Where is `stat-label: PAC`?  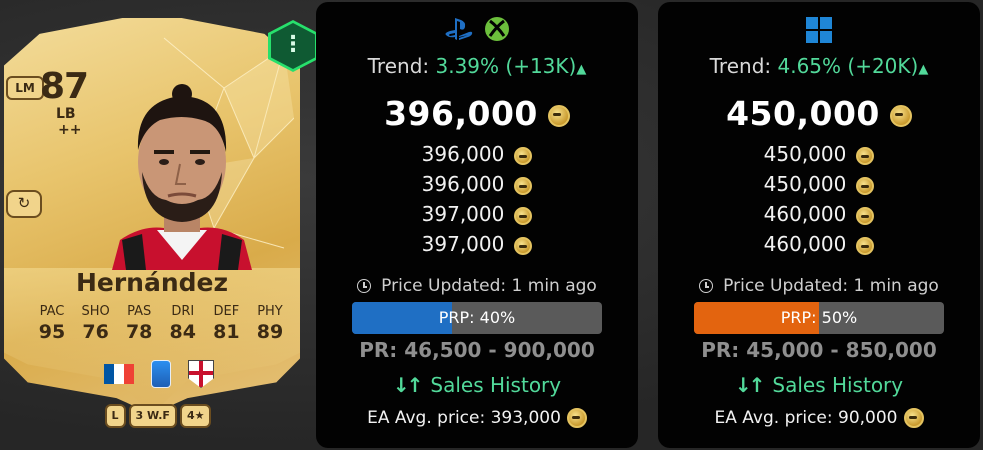 stat-label: PAC is located at coordinates (52, 311).